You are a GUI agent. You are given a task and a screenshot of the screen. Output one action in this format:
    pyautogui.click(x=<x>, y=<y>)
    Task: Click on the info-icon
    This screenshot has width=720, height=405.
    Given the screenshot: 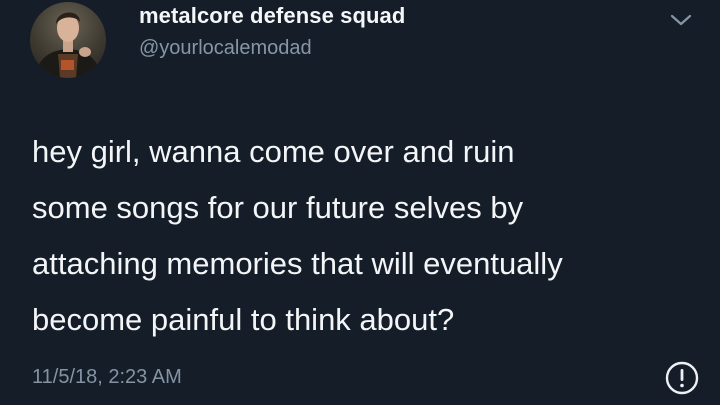 What is the action you would take?
    pyautogui.click(x=682, y=378)
    